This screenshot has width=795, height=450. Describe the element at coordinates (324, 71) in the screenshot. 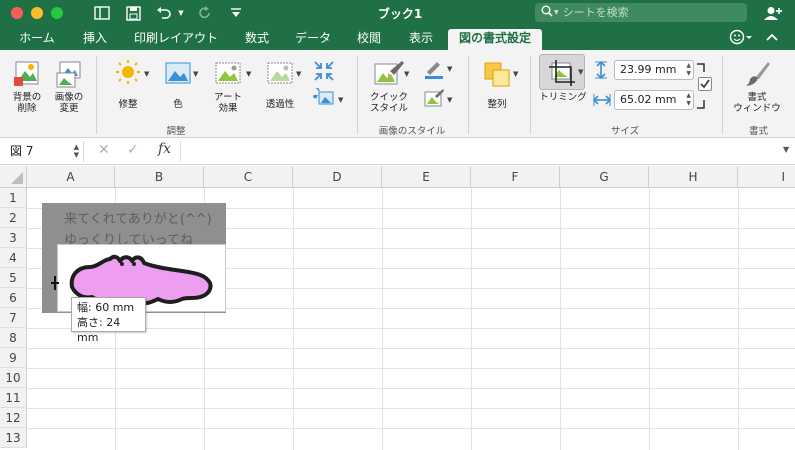

I see `compress-pictures-button` at that location.